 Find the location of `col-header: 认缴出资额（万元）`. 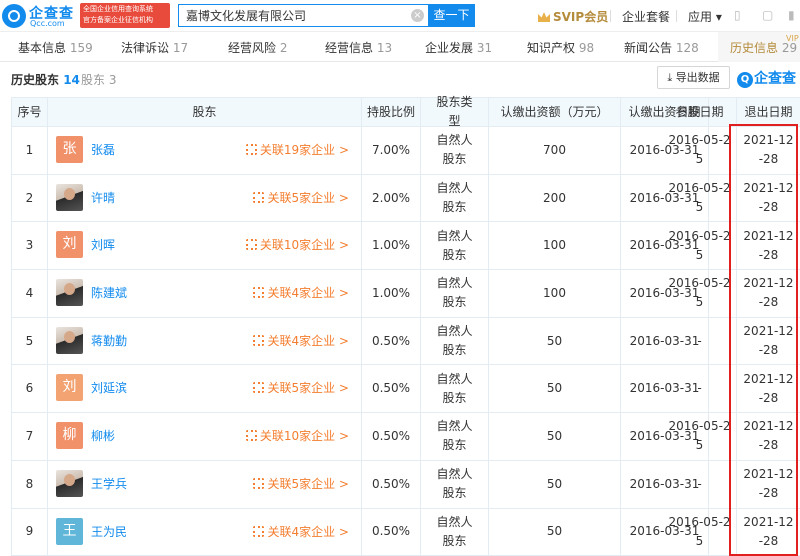

col-header: 认缴出资额（万元） is located at coordinates (555, 112).